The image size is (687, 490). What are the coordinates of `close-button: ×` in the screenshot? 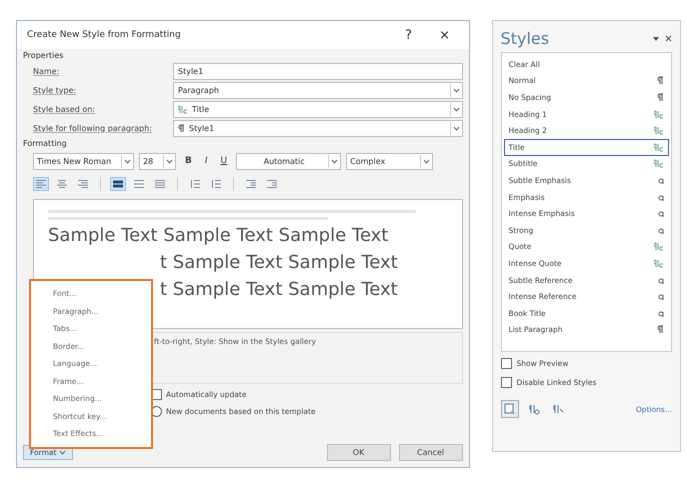 It's located at (444, 35).